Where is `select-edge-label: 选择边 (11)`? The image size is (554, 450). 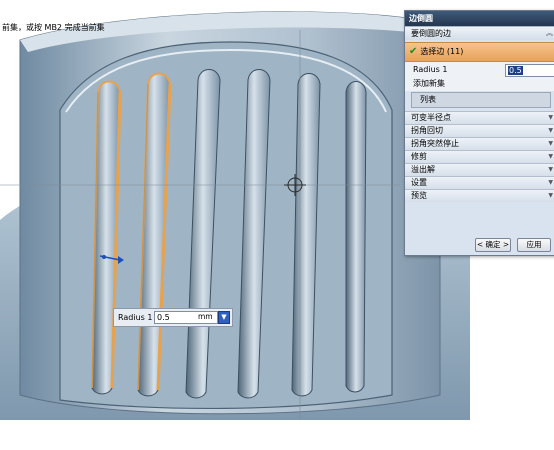
select-edge-label: 选择边 (11) is located at coordinates (442, 51).